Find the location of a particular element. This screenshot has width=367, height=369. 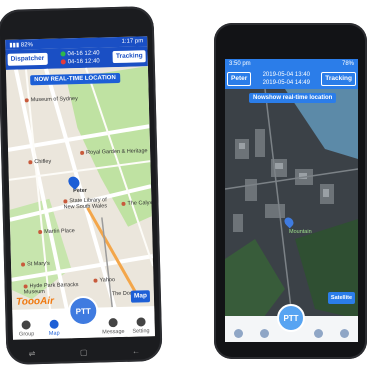

status-time: 1:17 pm is located at coordinates (132, 41).